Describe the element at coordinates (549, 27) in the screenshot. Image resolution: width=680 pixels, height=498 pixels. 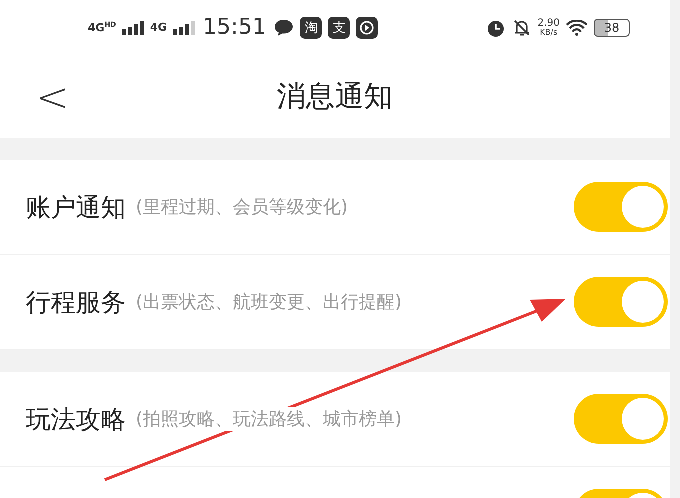
I see `network-speed: 2.90 KB/s` at that location.